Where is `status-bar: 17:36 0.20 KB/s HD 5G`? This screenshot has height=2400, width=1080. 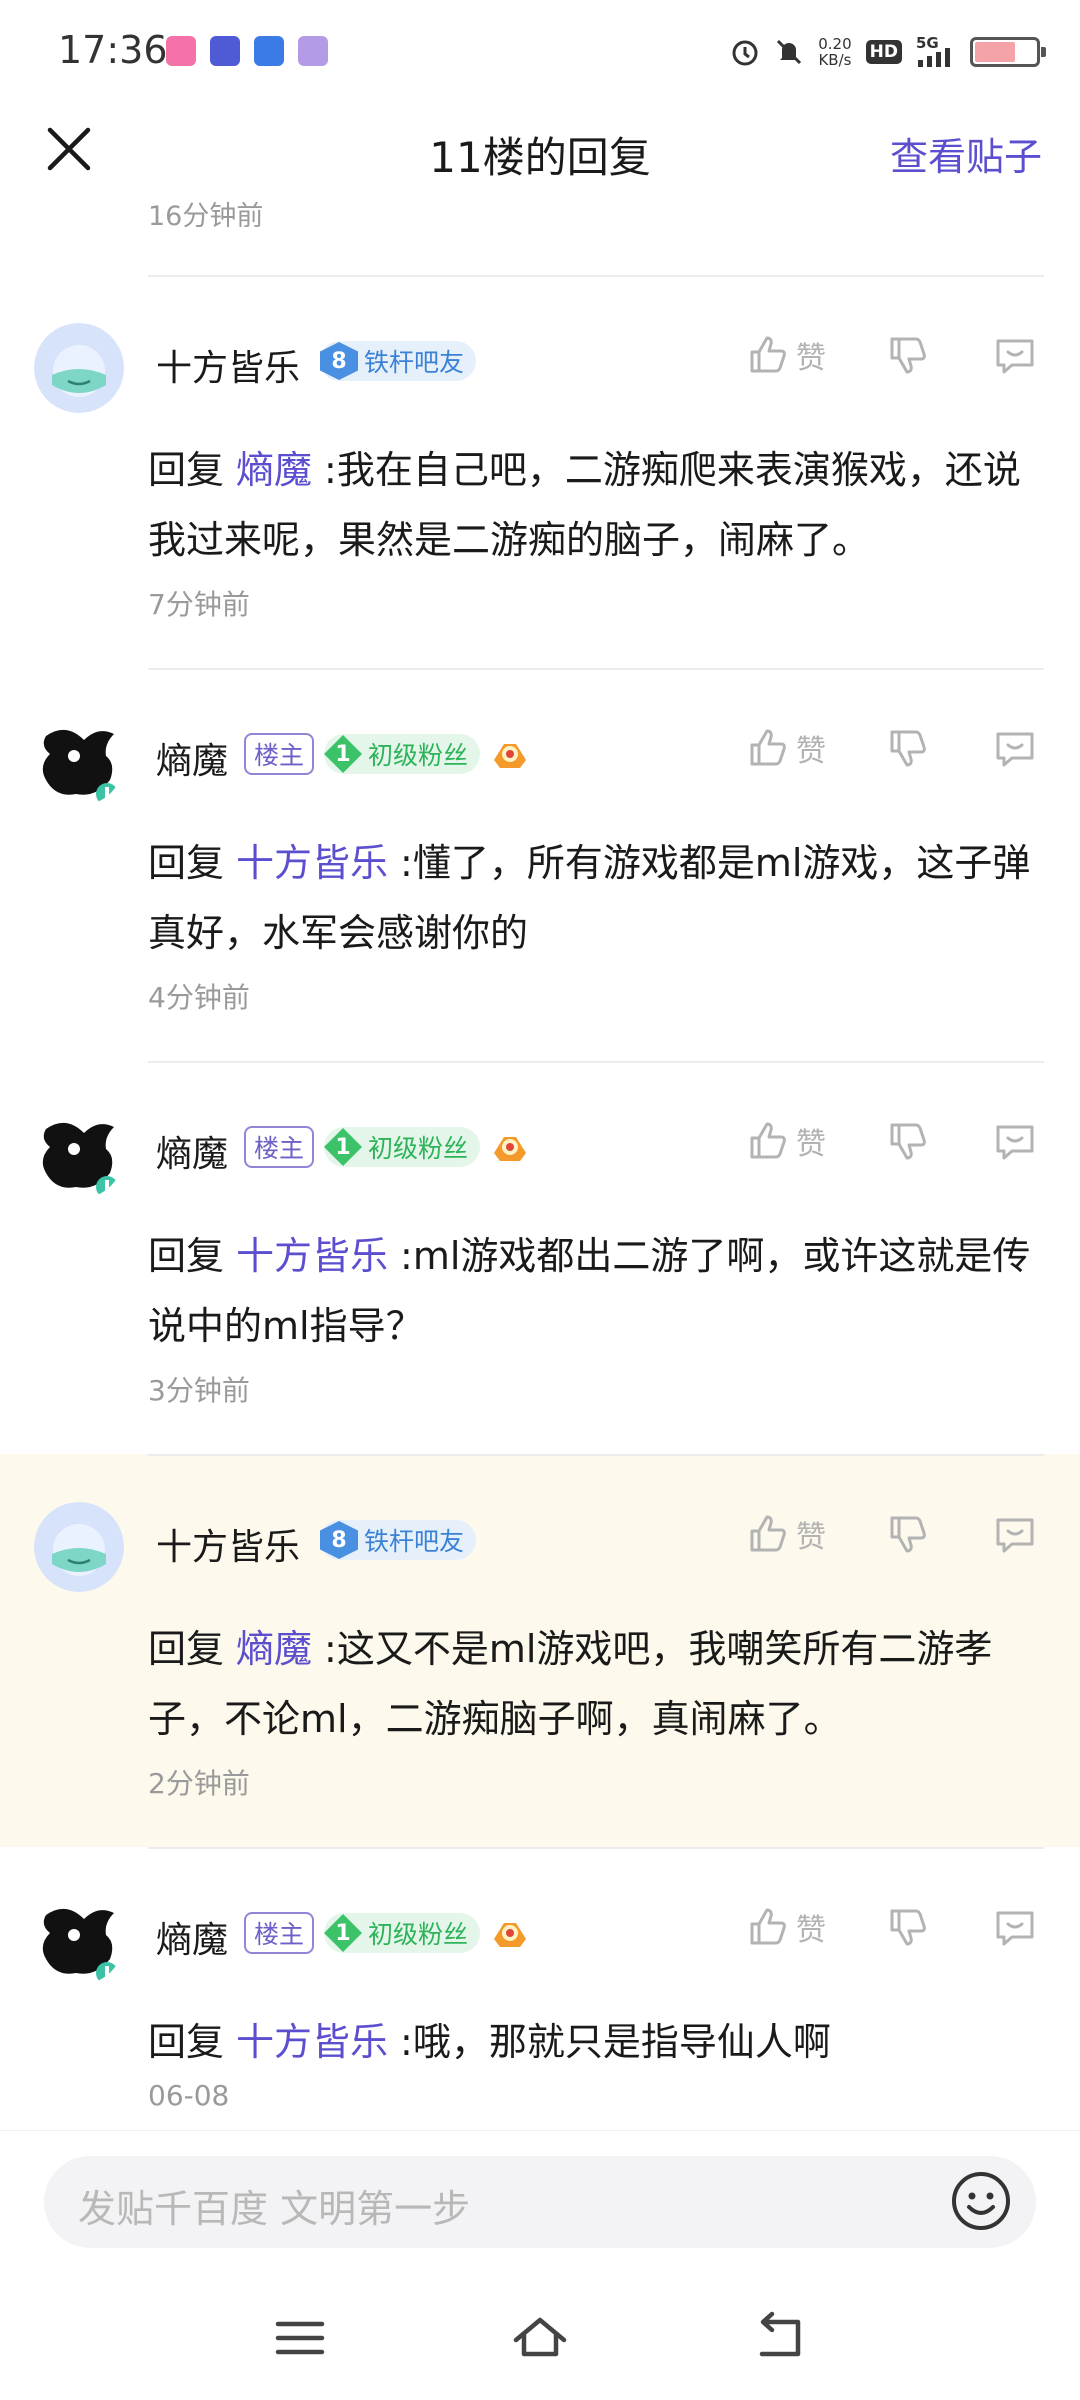
status-bar: 17:36 0.20 KB/s HD 5G is located at coordinates (540, 50).